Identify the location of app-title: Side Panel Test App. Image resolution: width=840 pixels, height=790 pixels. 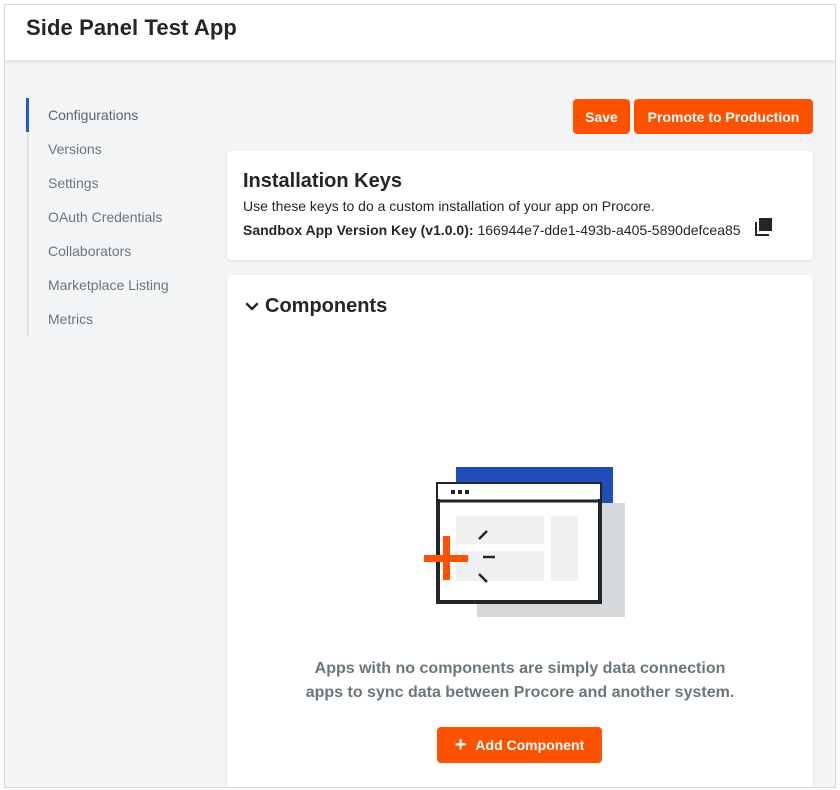
(131, 27).